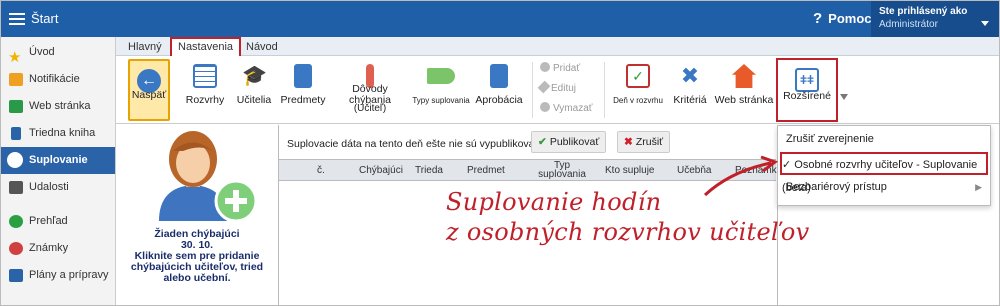 This screenshot has width=1000, height=306. What do you see at coordinates (194, 176) in the screenshot?
I see `avatar` at bounding box center [194, 176].